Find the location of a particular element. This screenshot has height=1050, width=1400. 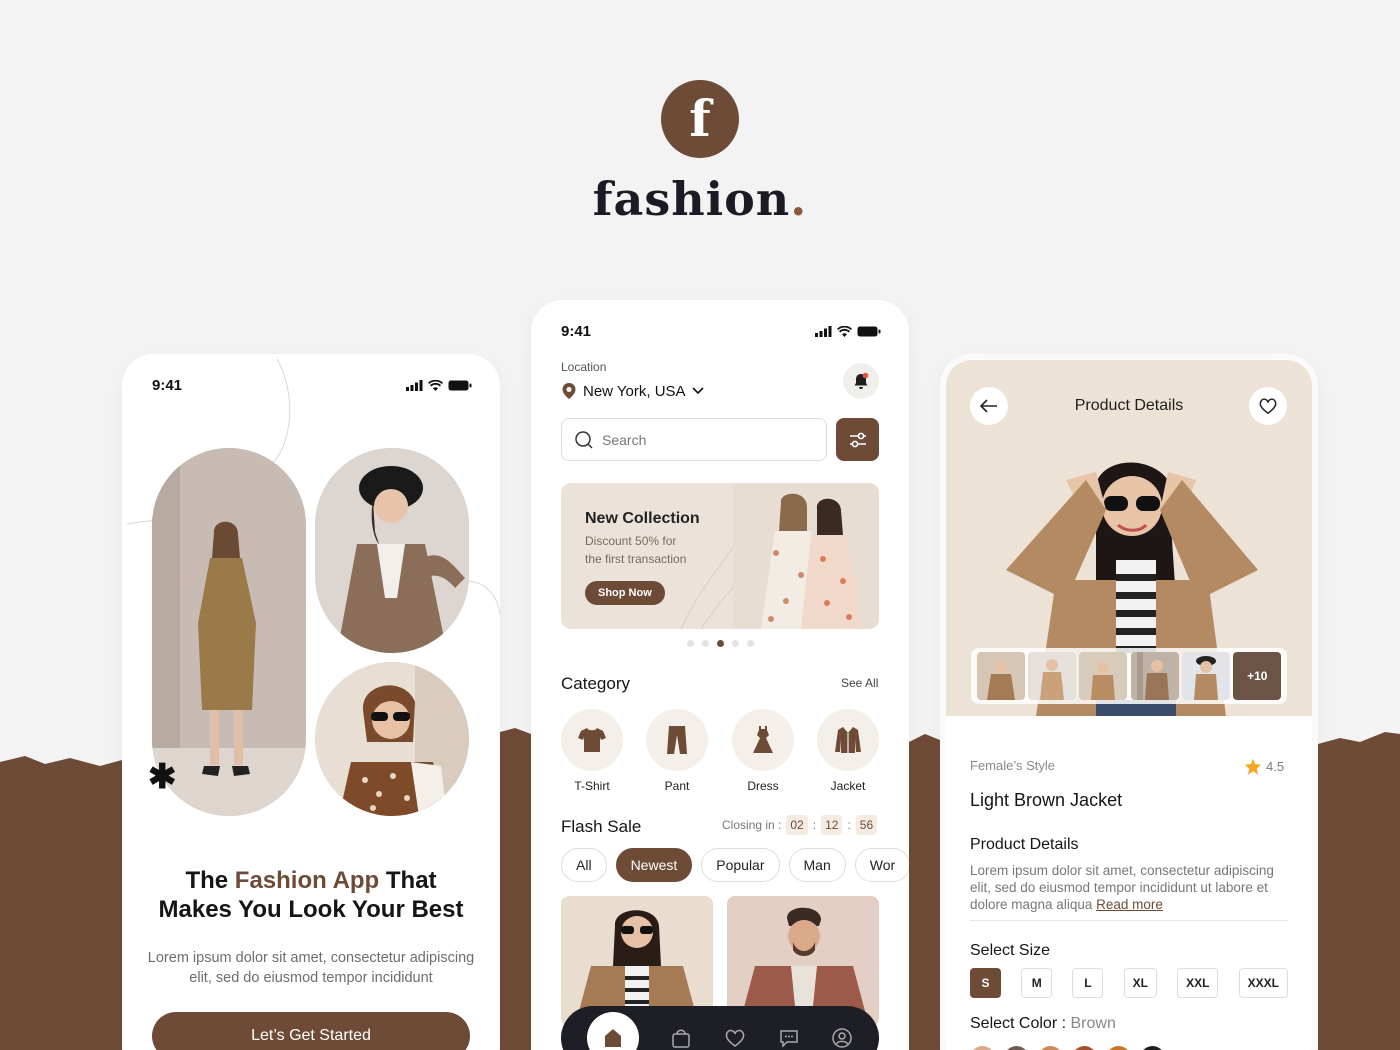

logo-wordmark: fashion. is located at coordinates (700, 199).